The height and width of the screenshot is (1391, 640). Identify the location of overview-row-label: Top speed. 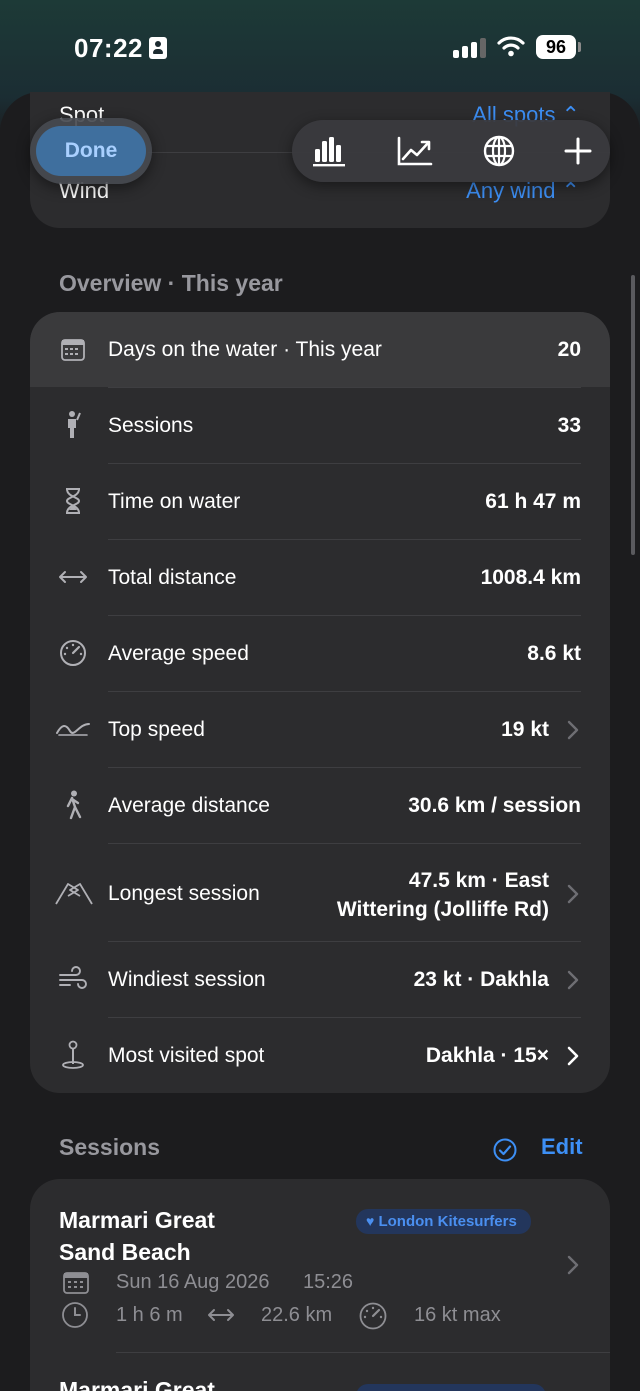
(156, 729).